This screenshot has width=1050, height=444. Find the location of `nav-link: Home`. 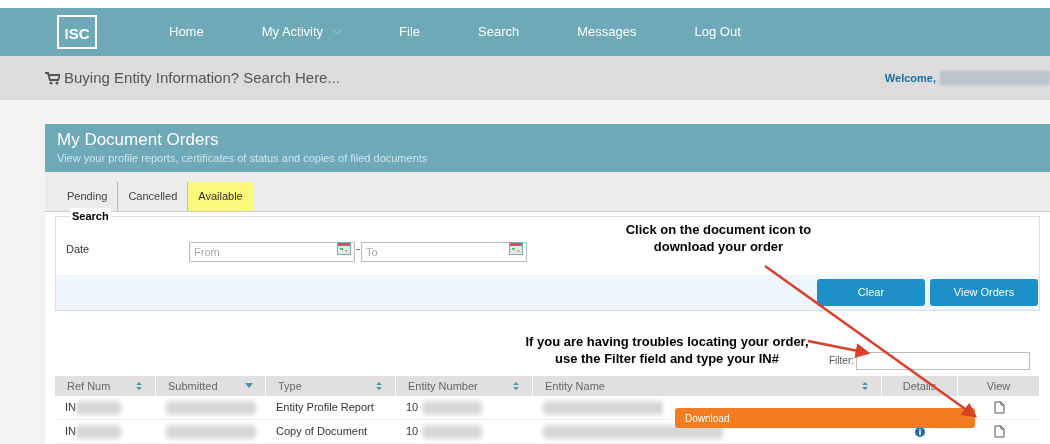

nav-link: Home is located at coordinates (186, 32).